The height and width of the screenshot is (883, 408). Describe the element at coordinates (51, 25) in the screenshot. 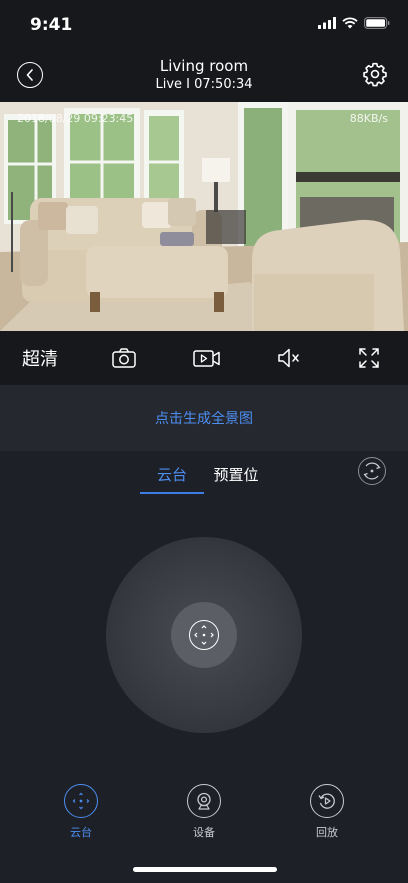

I see `status-time: 9:41` at that location.